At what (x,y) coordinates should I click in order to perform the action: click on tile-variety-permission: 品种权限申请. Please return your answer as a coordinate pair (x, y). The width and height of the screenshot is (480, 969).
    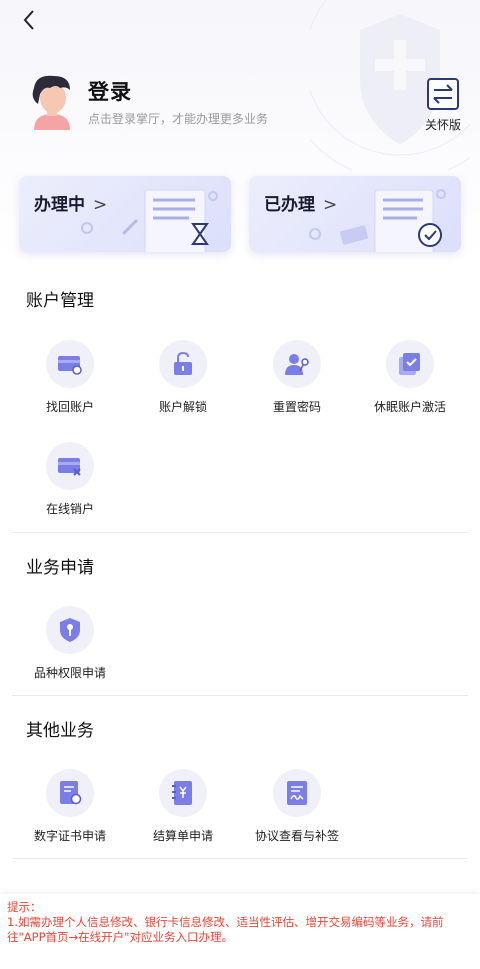
    Looking at the image, I should click on (70, 643).